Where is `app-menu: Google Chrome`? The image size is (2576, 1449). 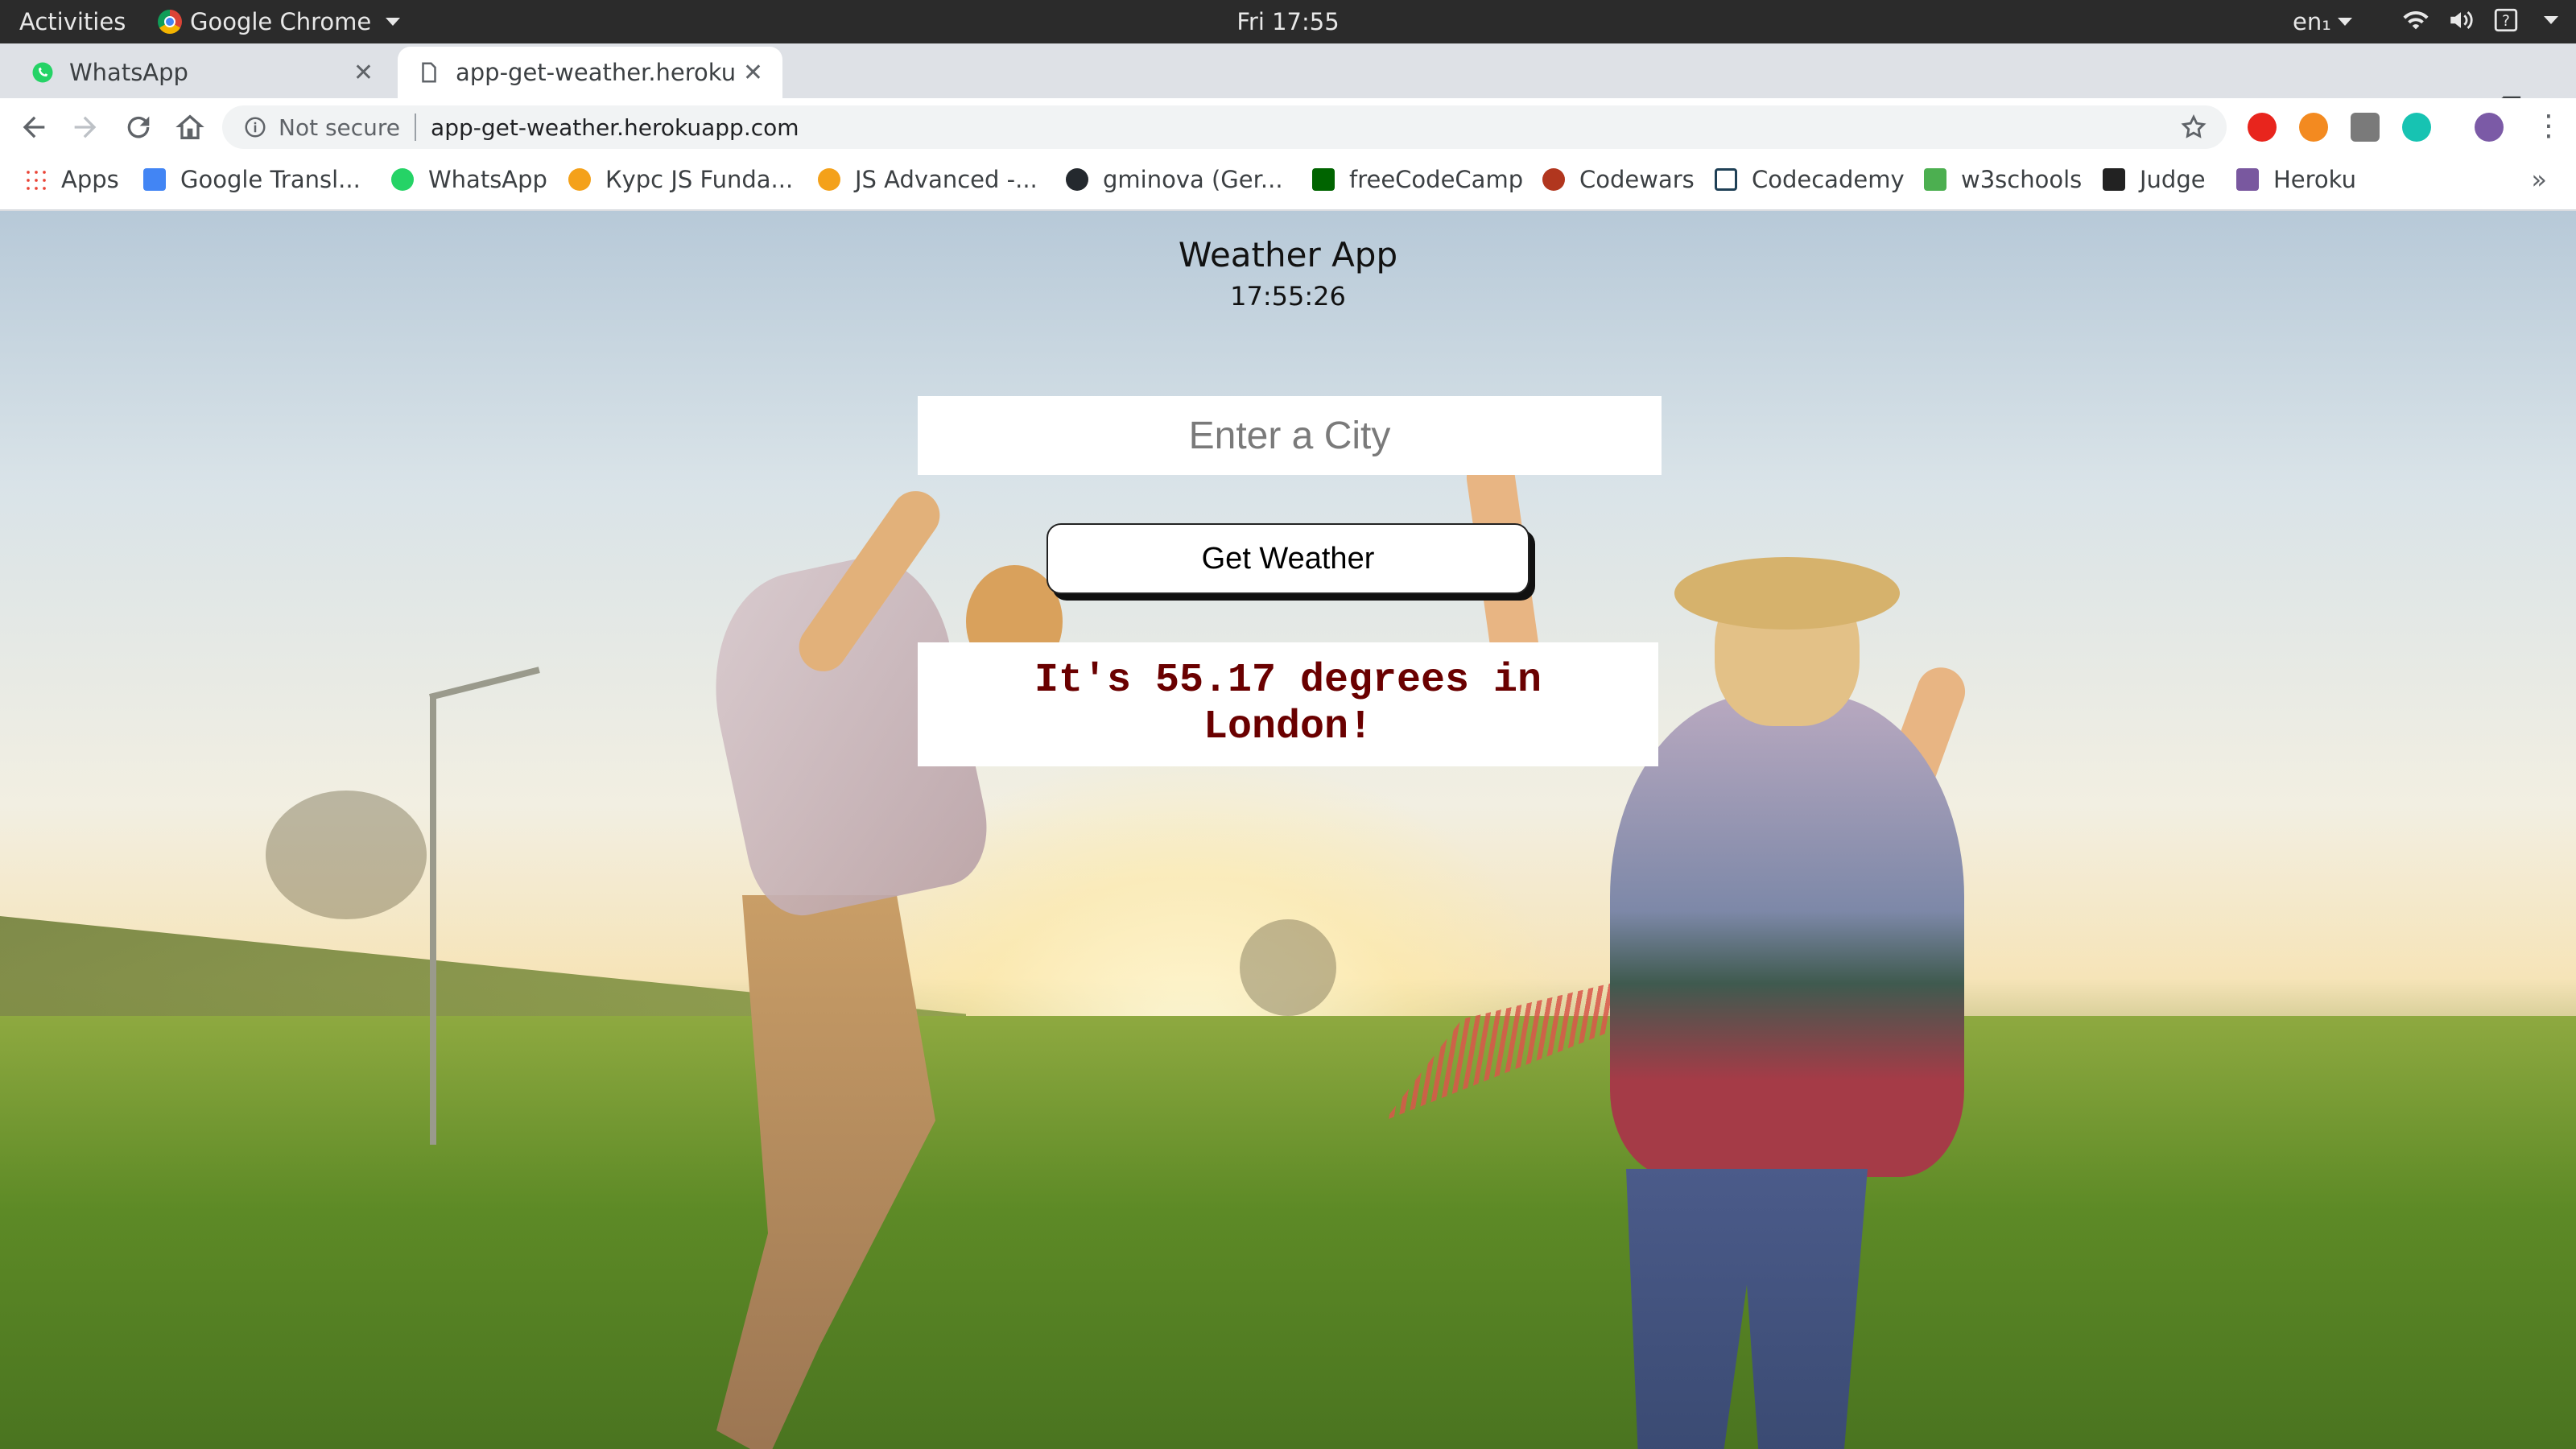
app-menu: Google Chrome is located at coordinates (279, 21).